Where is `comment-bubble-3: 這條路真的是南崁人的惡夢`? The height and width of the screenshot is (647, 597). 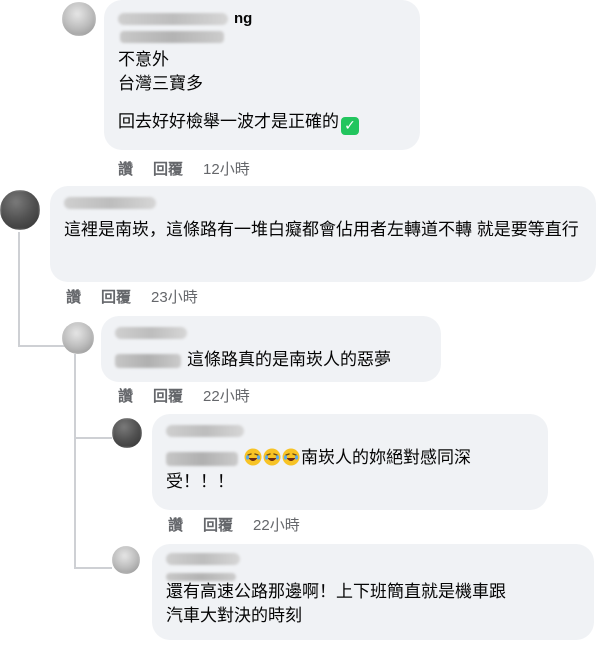
comment-bubble-3: 這條路真的是南崁人的惡夢 is located at coordinates (271, 349).